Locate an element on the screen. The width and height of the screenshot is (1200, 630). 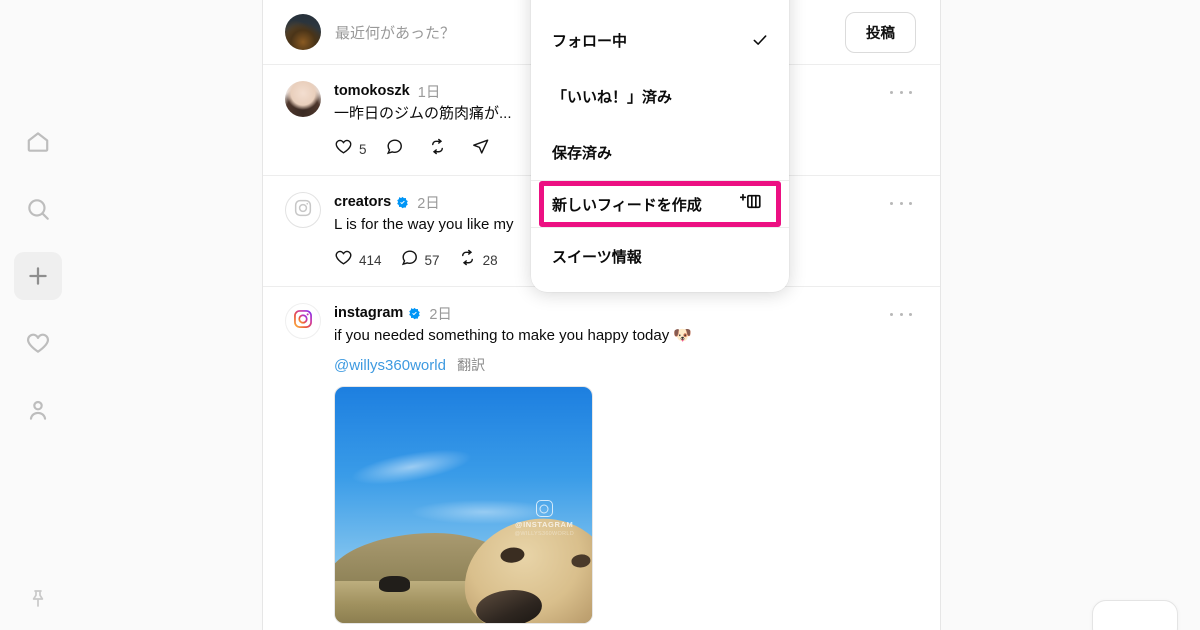
media-watermark: @INSTAGRAM @WILLYS360WORLD is located at coordinates (545, 518).